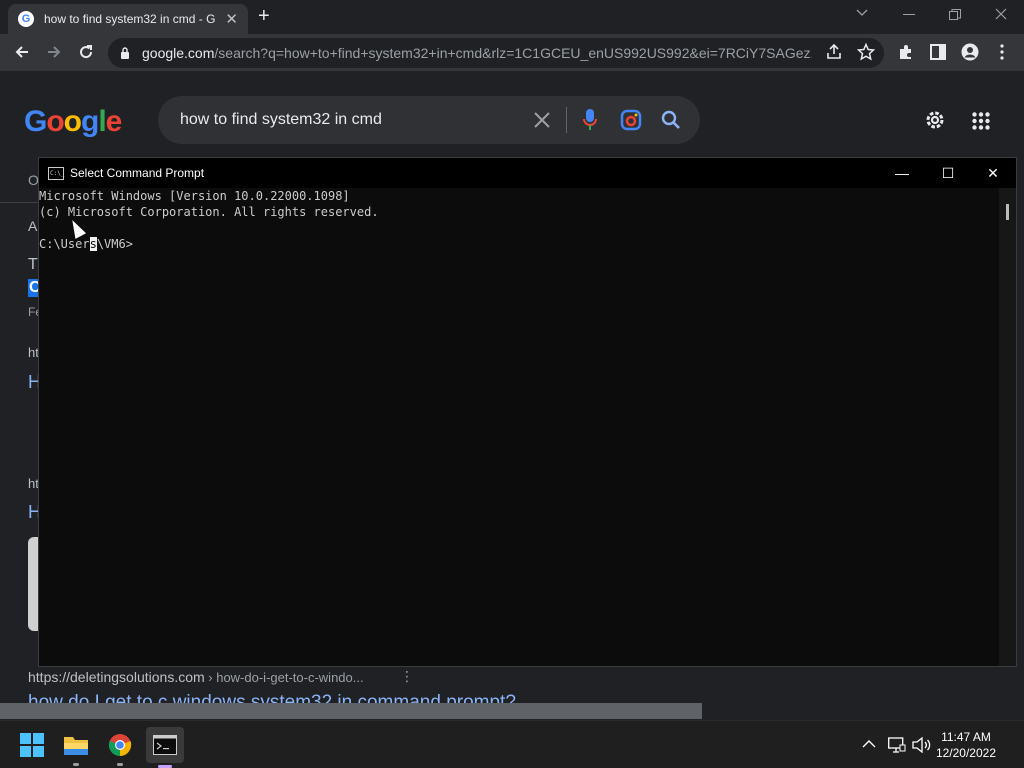  Describe the element at coordinates (955, 15) in the screenshot. I see `browser-restore-icon` at that location.